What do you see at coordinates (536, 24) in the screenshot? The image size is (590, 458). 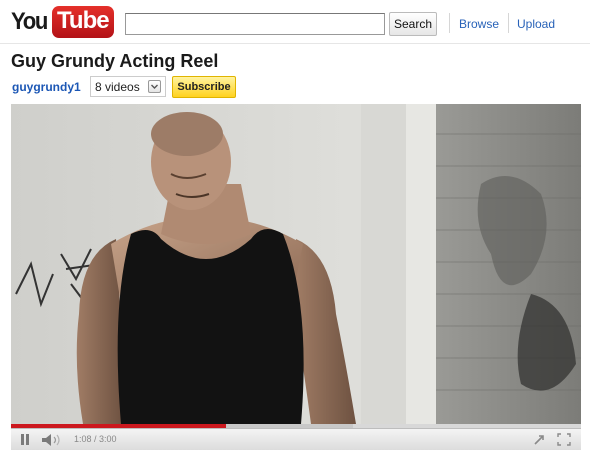 I see `upload-link: Upload` at bounding box center [536, 24].